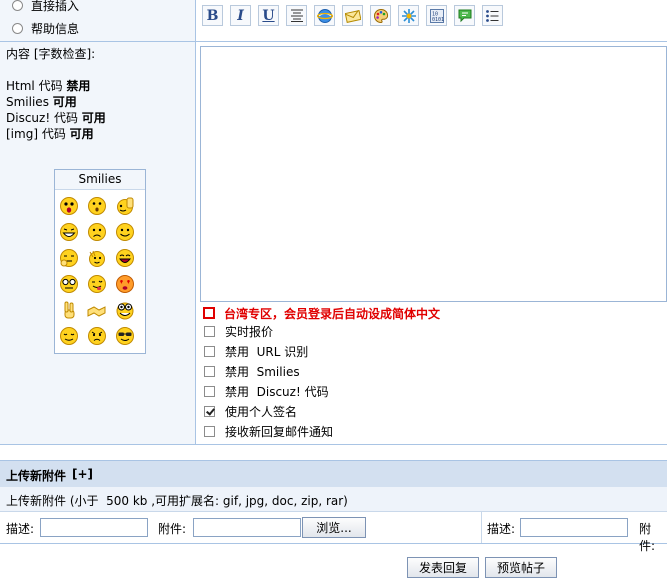 The width and height of the screenshot is (667, 580). Describe the element at coordinates (209, 313) in the screenshot. I see `taiwan-zone-checkbox` at that location.